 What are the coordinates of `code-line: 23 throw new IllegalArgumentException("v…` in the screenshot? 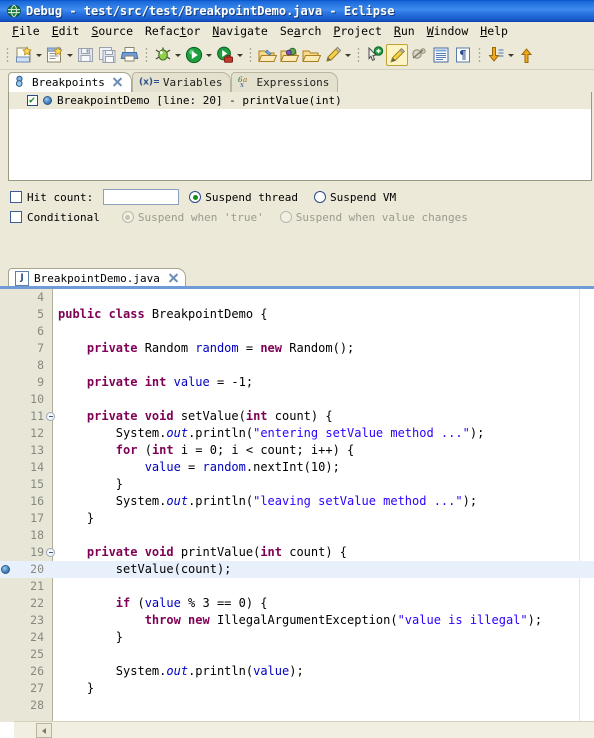 It's located at (297, 620).